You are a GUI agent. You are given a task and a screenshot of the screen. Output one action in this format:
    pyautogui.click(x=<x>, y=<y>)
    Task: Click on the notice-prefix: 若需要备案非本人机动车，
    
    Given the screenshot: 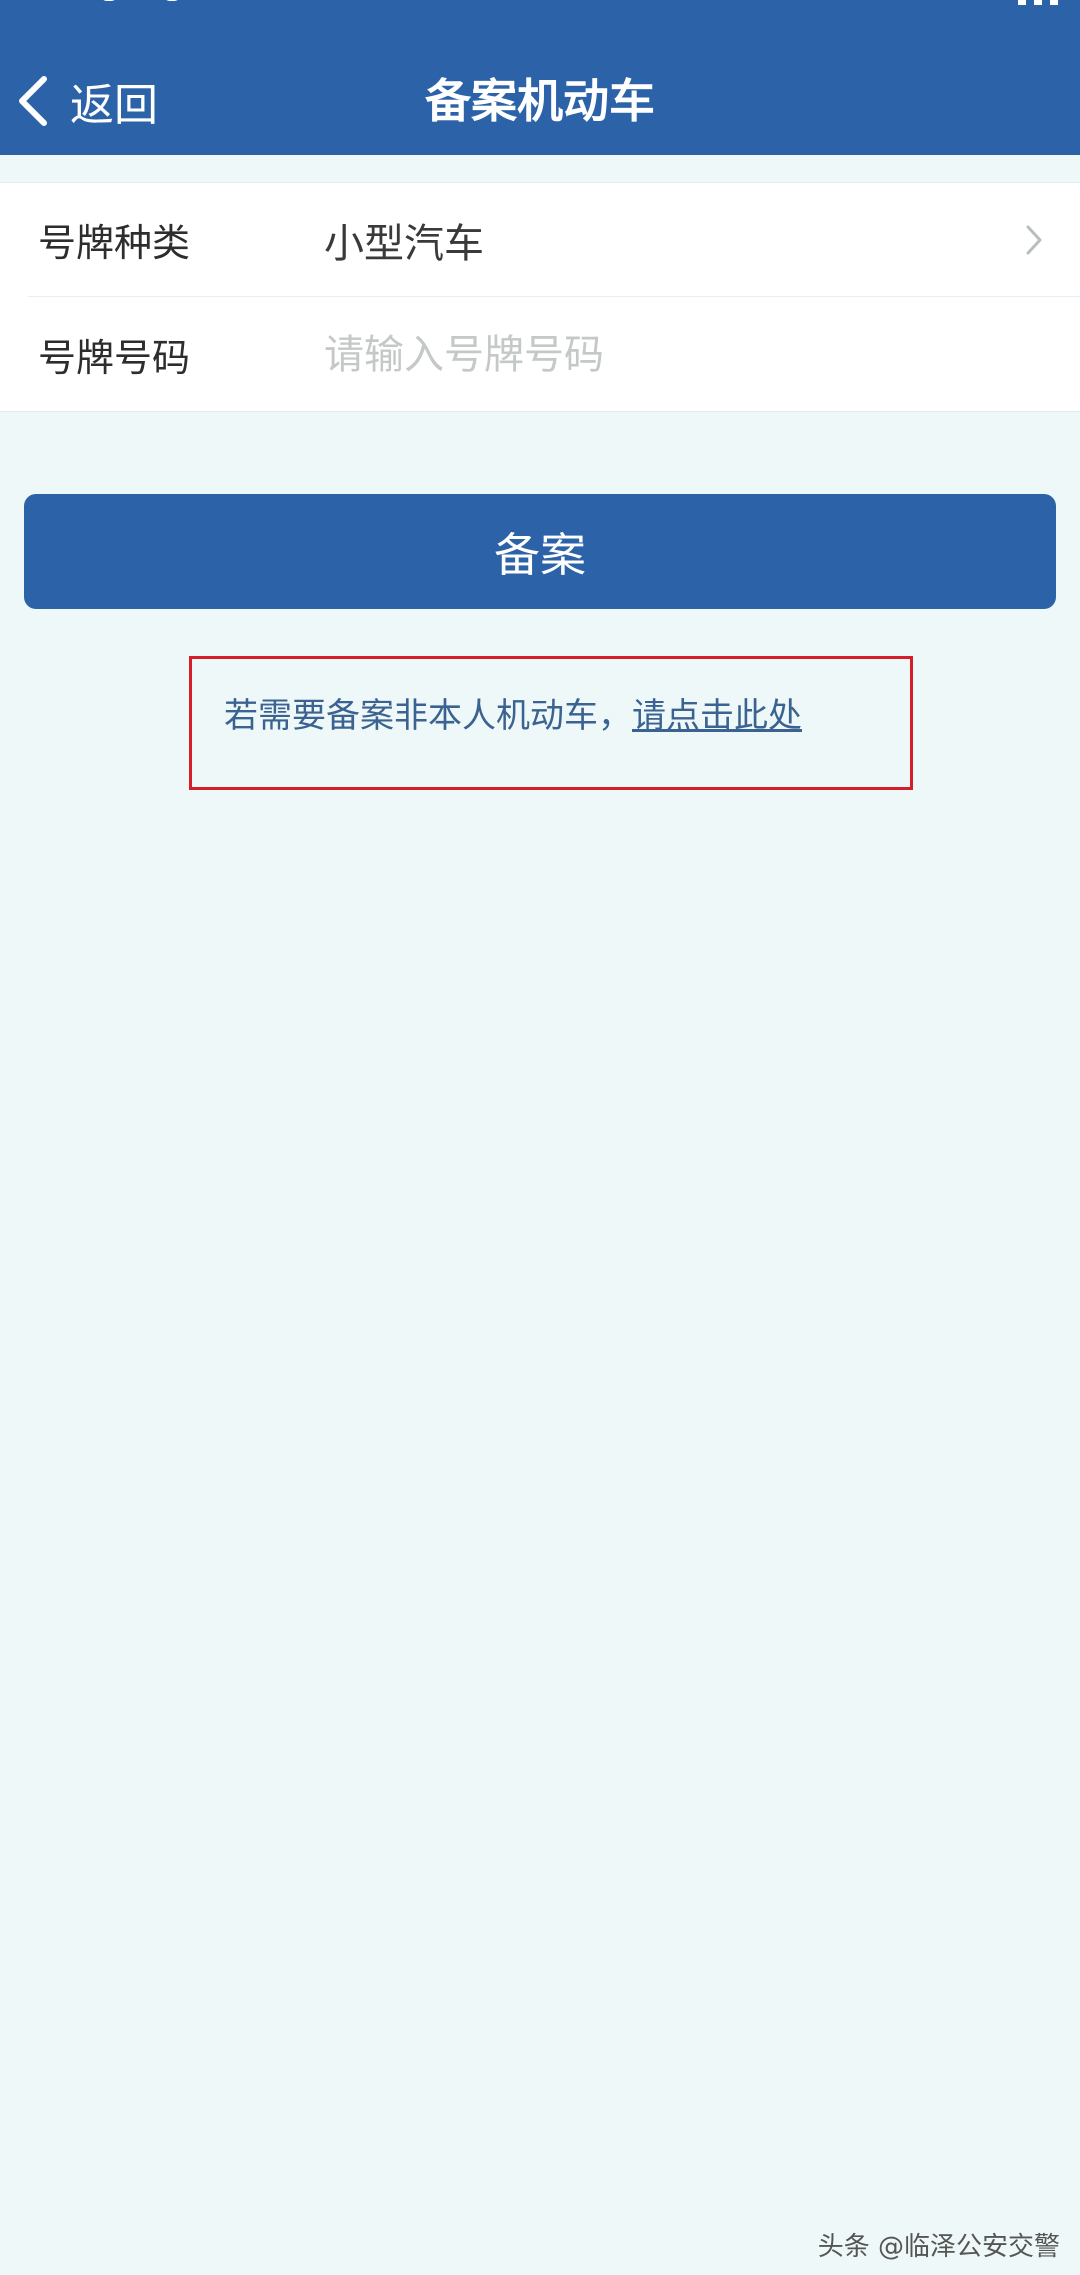 What is the action you would take?
    pyautogui.click(x=428, y=716)
    